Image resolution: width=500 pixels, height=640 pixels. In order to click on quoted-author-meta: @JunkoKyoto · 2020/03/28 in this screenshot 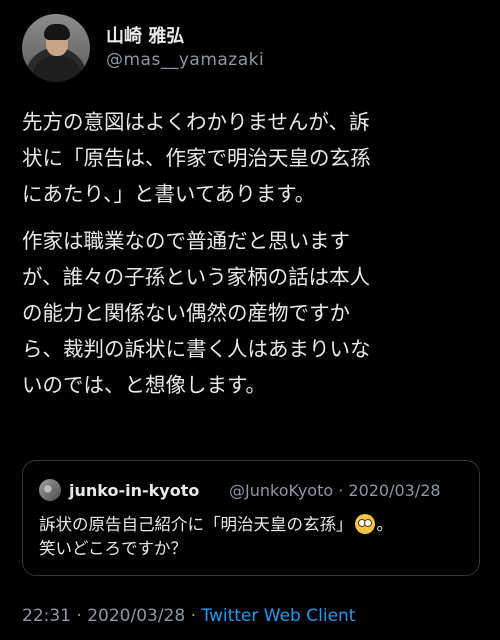, I will do `click(335, 490)`.